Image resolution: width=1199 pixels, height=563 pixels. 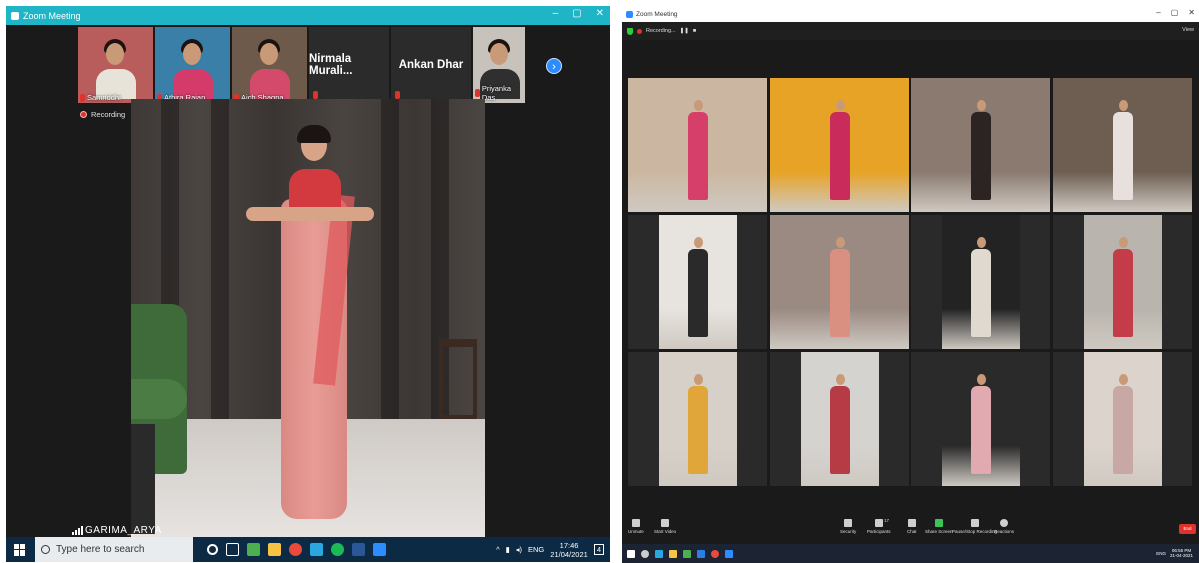 I want to click on signal-icon, so click(x=77, y=530).